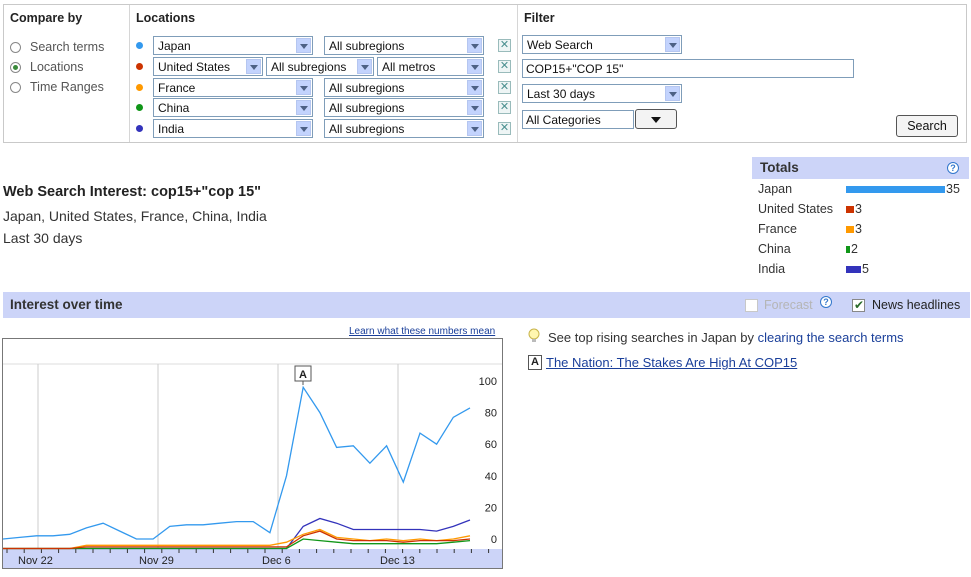  I want to click on radio-locations, so click(15, 67).